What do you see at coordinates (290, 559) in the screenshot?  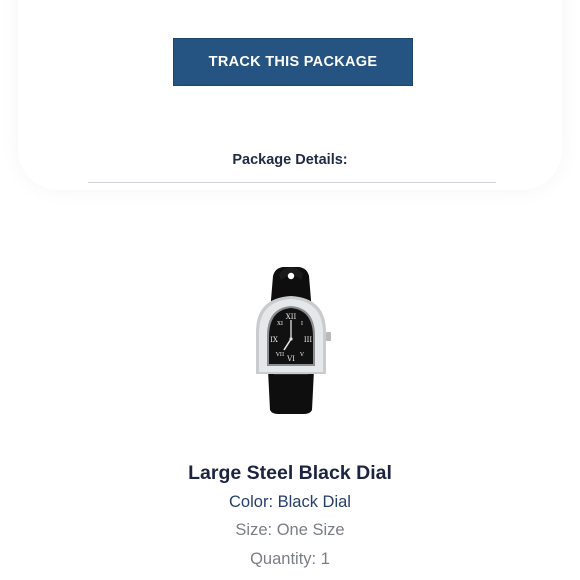 I see `product-quantity: Quantity: 1` at bounding box center [290, 559].